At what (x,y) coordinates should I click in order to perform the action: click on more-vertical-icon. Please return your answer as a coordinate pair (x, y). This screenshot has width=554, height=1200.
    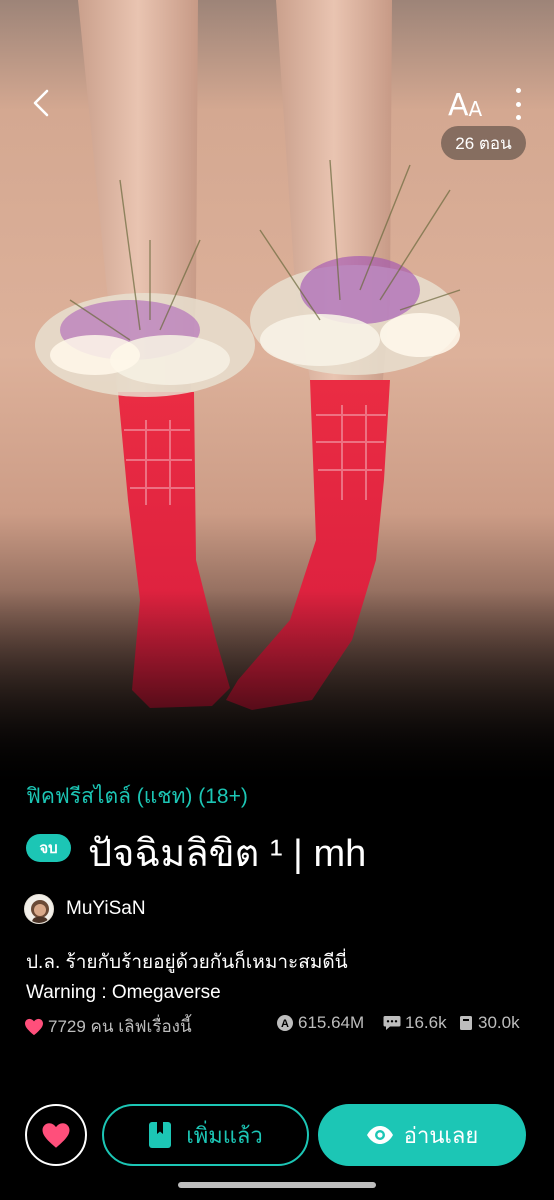
    Looking at the image, I should click on (518, 90).